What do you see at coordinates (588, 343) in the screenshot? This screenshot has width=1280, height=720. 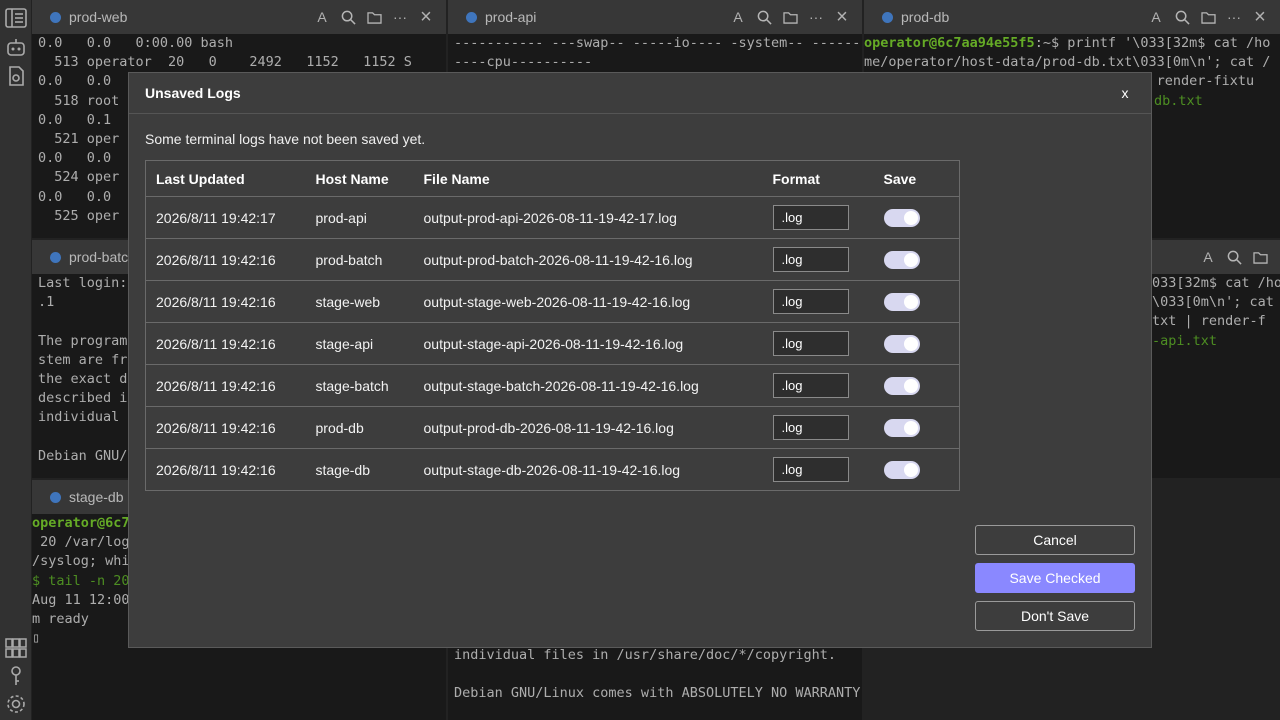 I see `cell-file-name: output-stage-api-2026-08-11-19-42-16.log` at bounding box center [588, 343].